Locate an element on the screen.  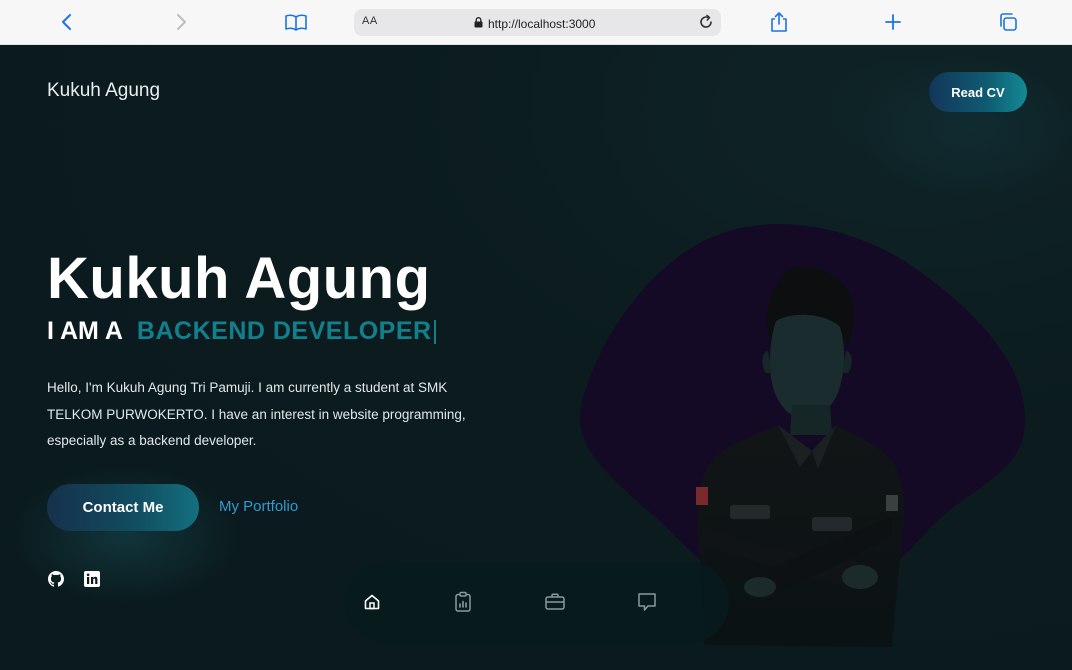
bookmarks-icon is located at coordinates (296, 22).